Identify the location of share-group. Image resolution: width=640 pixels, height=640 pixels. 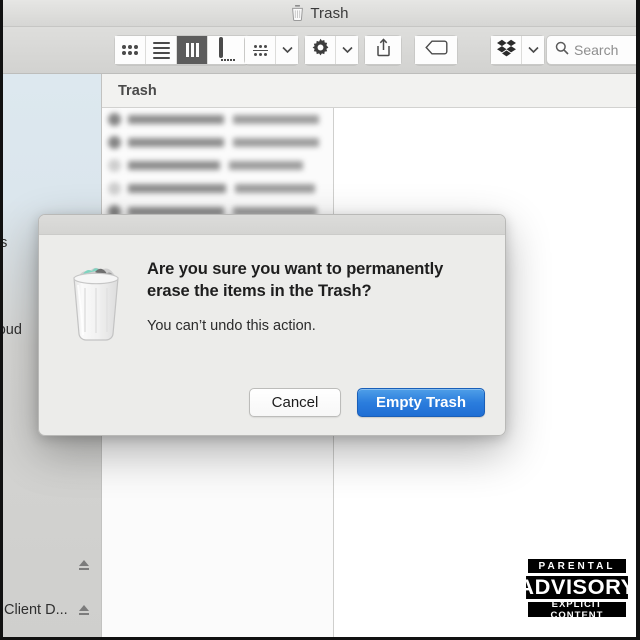
(383, 50).